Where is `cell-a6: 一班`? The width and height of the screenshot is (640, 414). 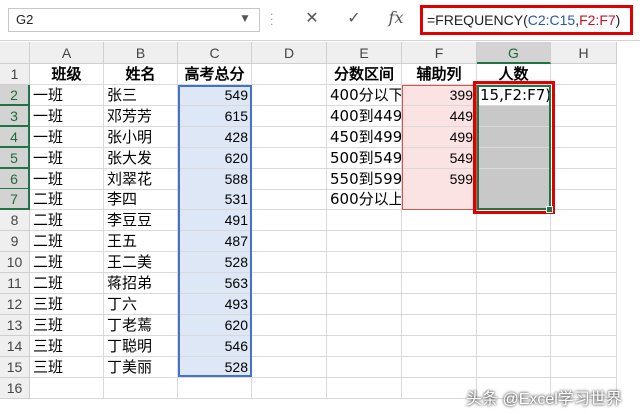
cell-a6: 一班 is located at coordinates (67, 179).